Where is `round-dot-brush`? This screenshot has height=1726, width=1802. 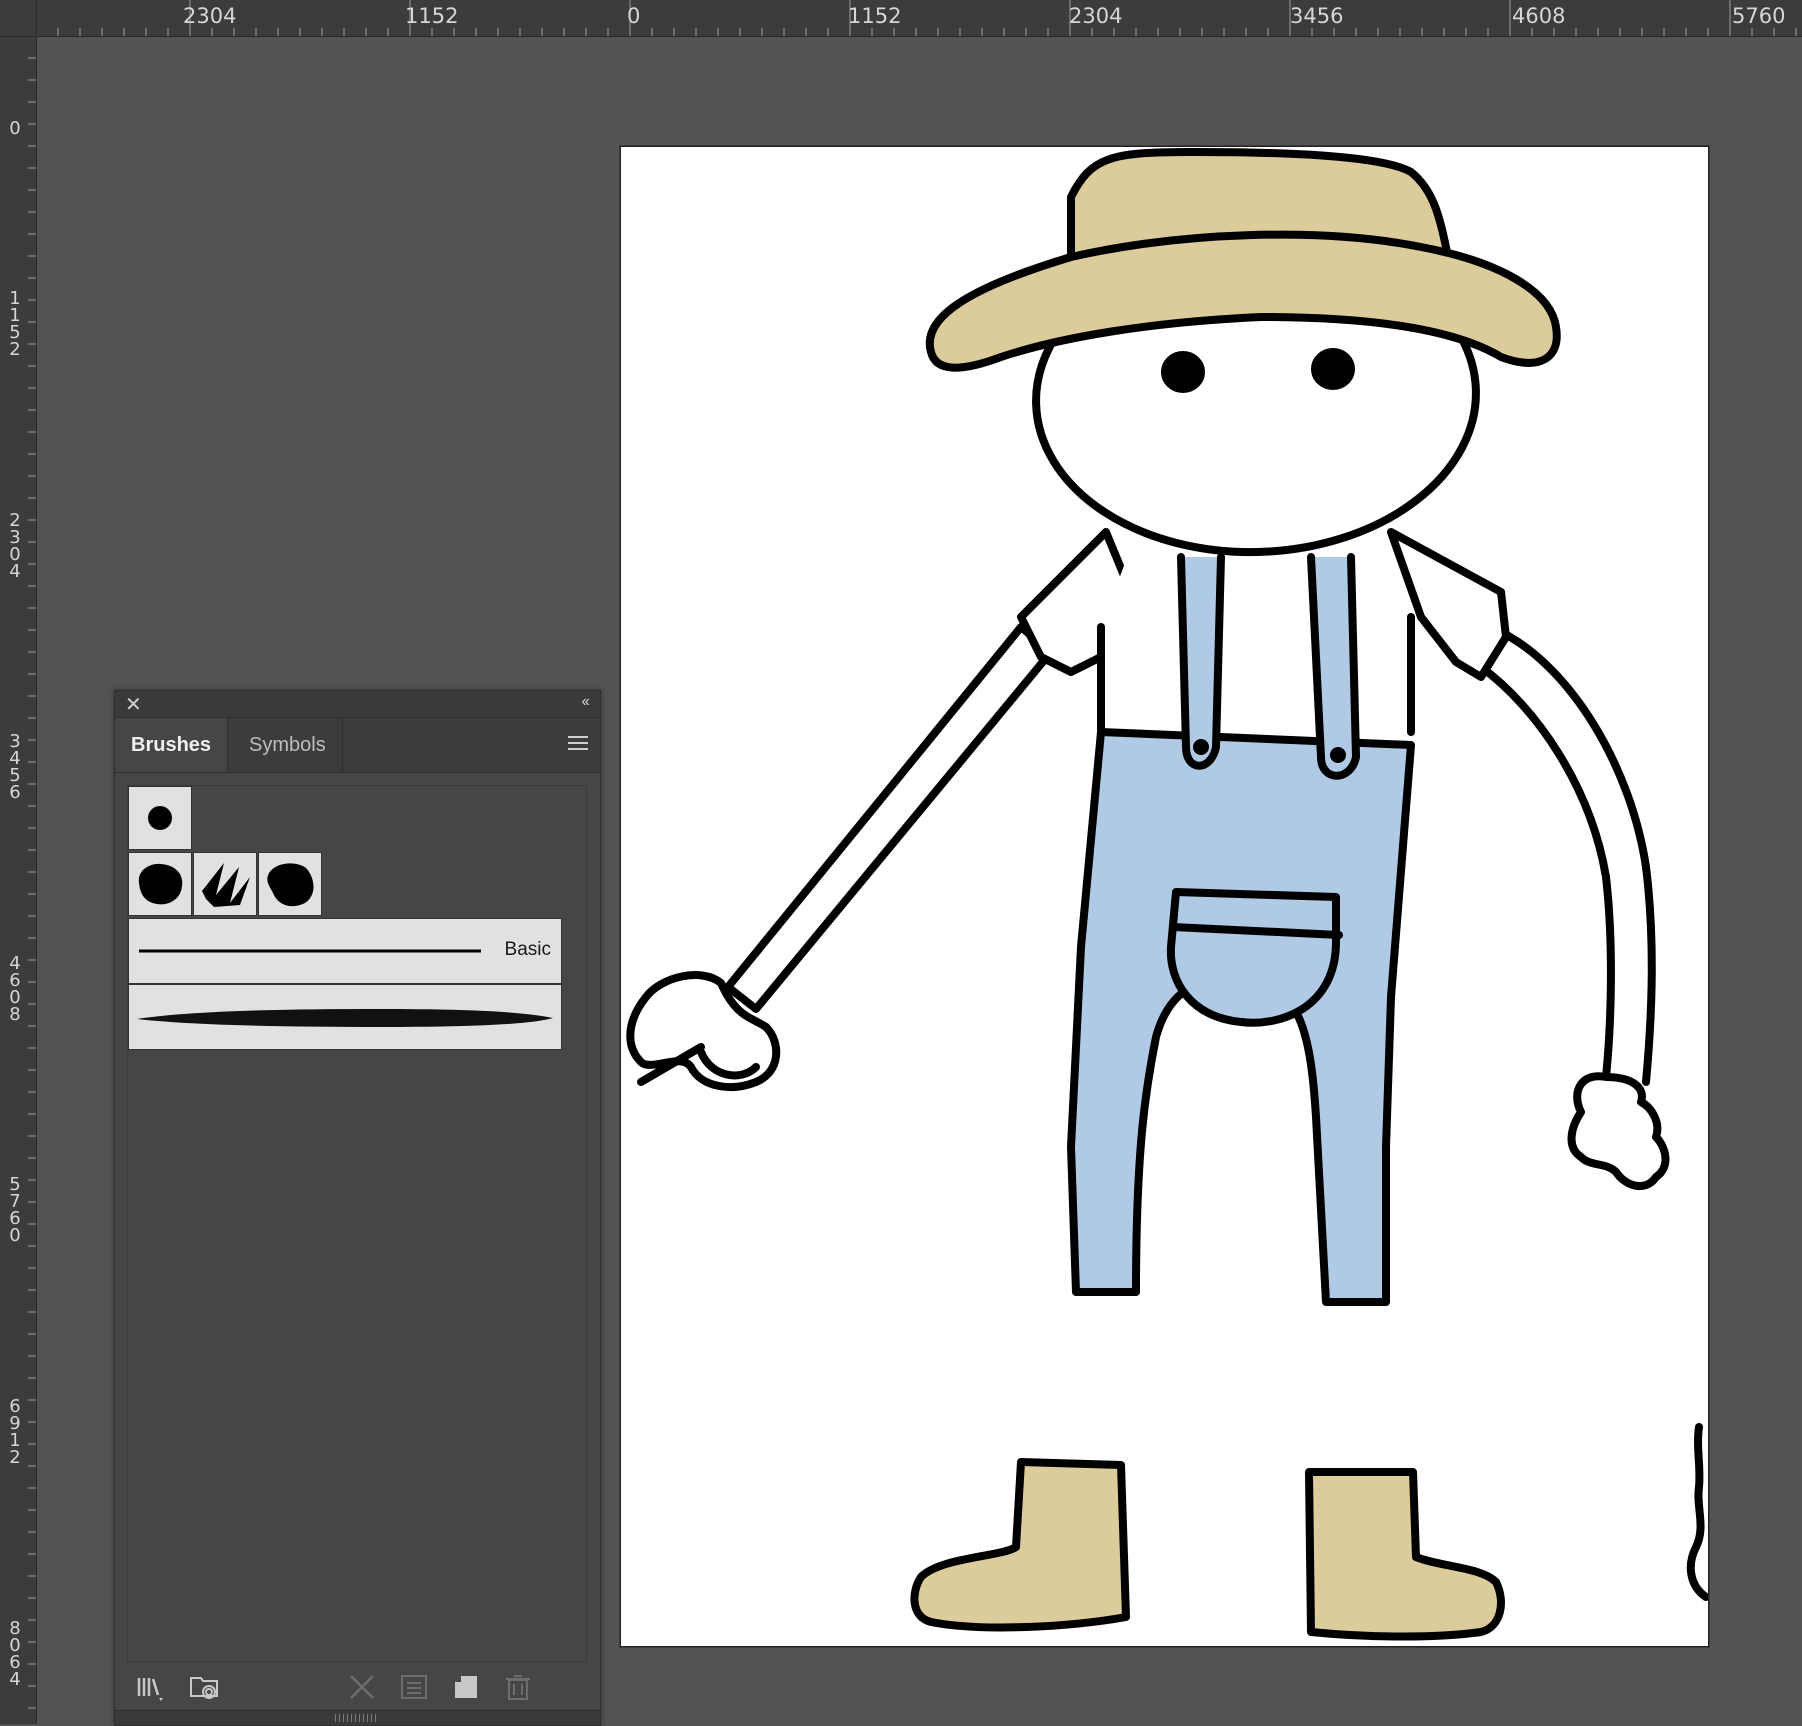 round-dot-brush is located at coordinates (160, 818).